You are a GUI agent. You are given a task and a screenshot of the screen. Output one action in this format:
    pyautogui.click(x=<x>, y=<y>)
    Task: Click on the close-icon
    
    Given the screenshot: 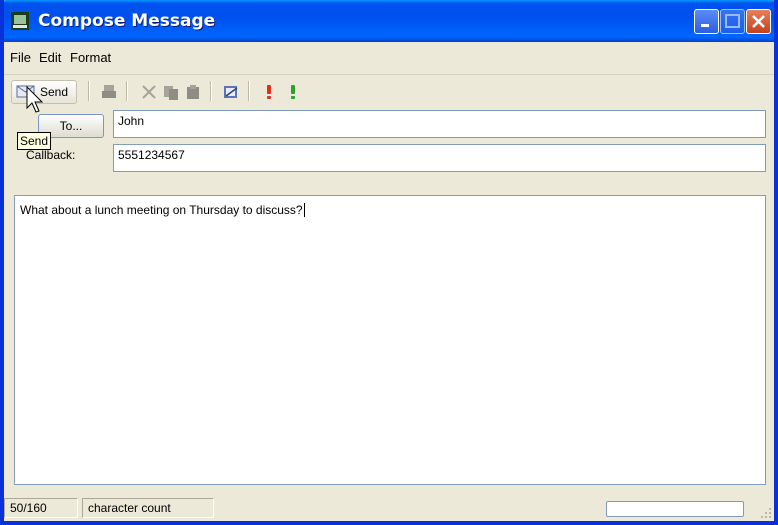 What is the action you would take?
    pyautogui.click(x=758, y=21)
    